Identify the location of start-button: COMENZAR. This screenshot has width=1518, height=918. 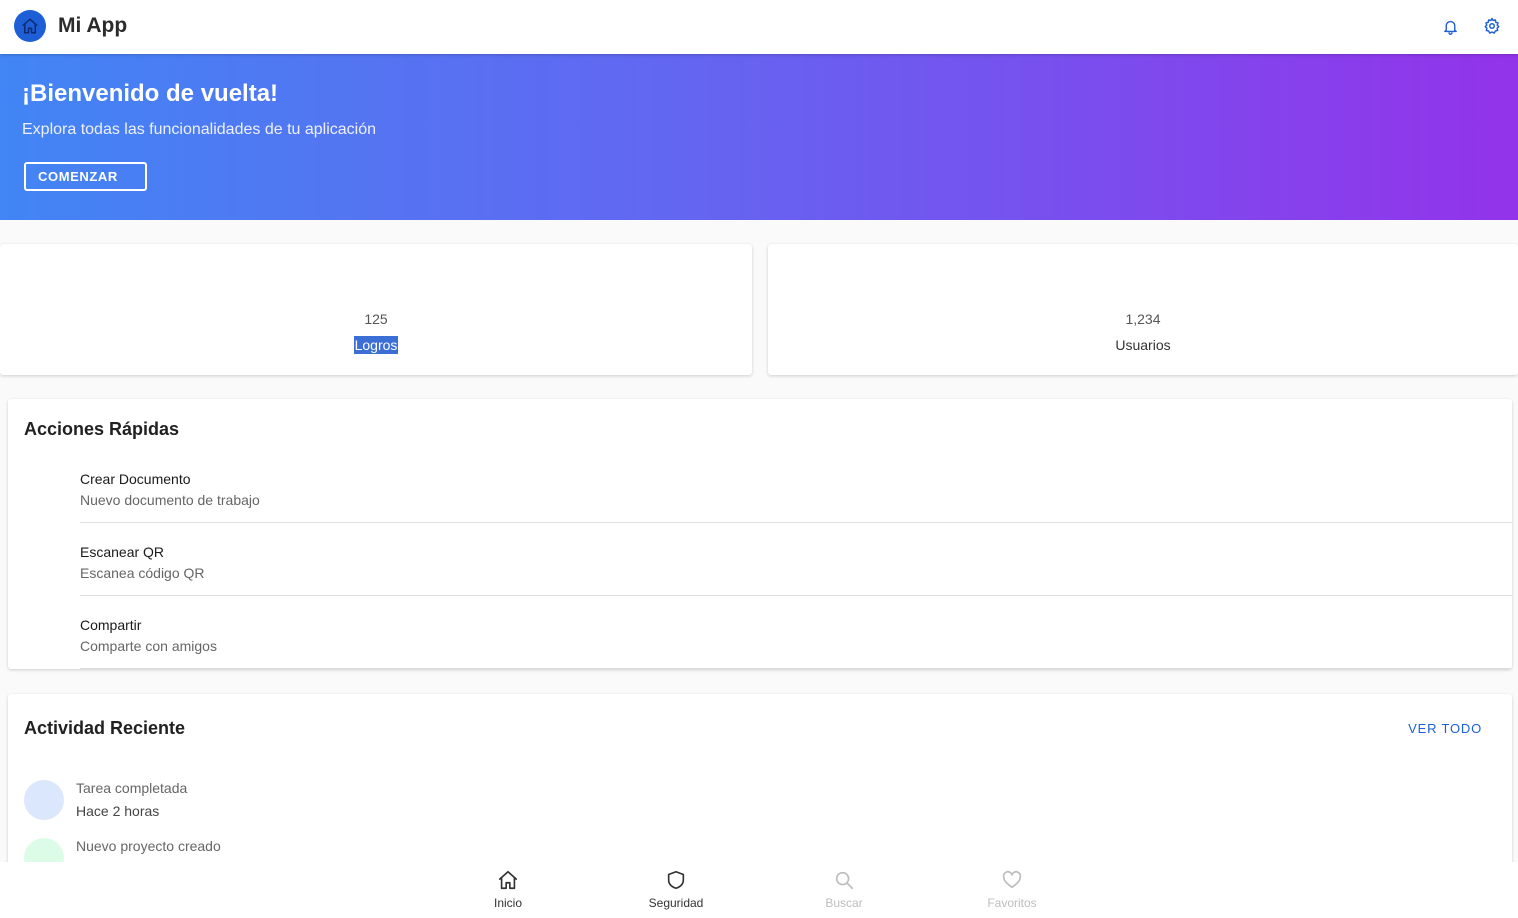
(85, 176).